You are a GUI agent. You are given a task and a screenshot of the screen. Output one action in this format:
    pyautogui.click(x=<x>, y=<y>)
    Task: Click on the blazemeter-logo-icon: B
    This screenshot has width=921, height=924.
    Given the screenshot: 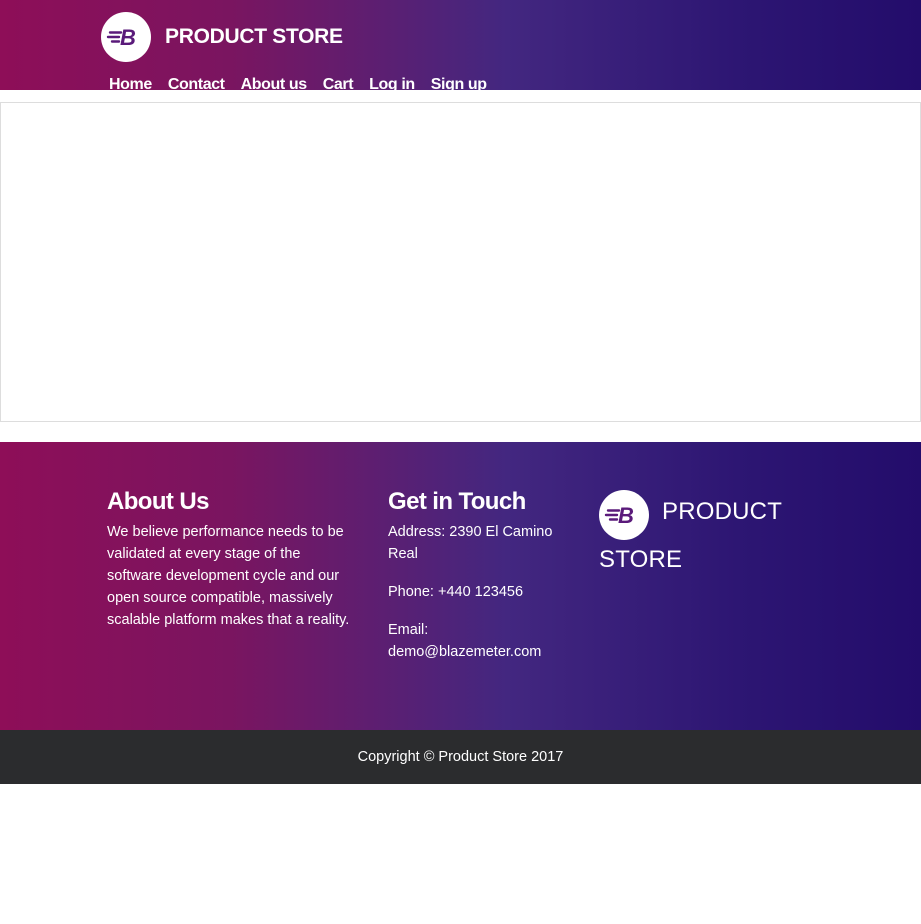 What is the action you would take?
    pyautogui.click(x=126, y=37)
    